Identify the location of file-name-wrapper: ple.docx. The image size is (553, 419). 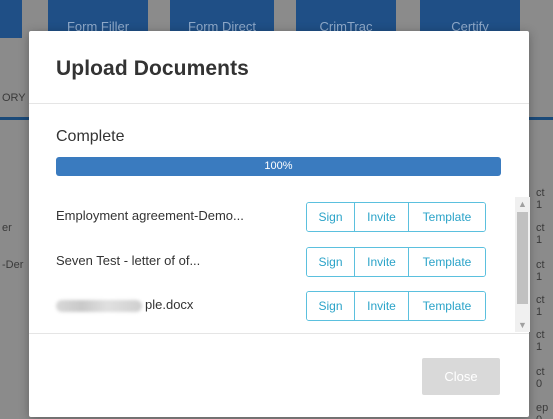
(124, 304).